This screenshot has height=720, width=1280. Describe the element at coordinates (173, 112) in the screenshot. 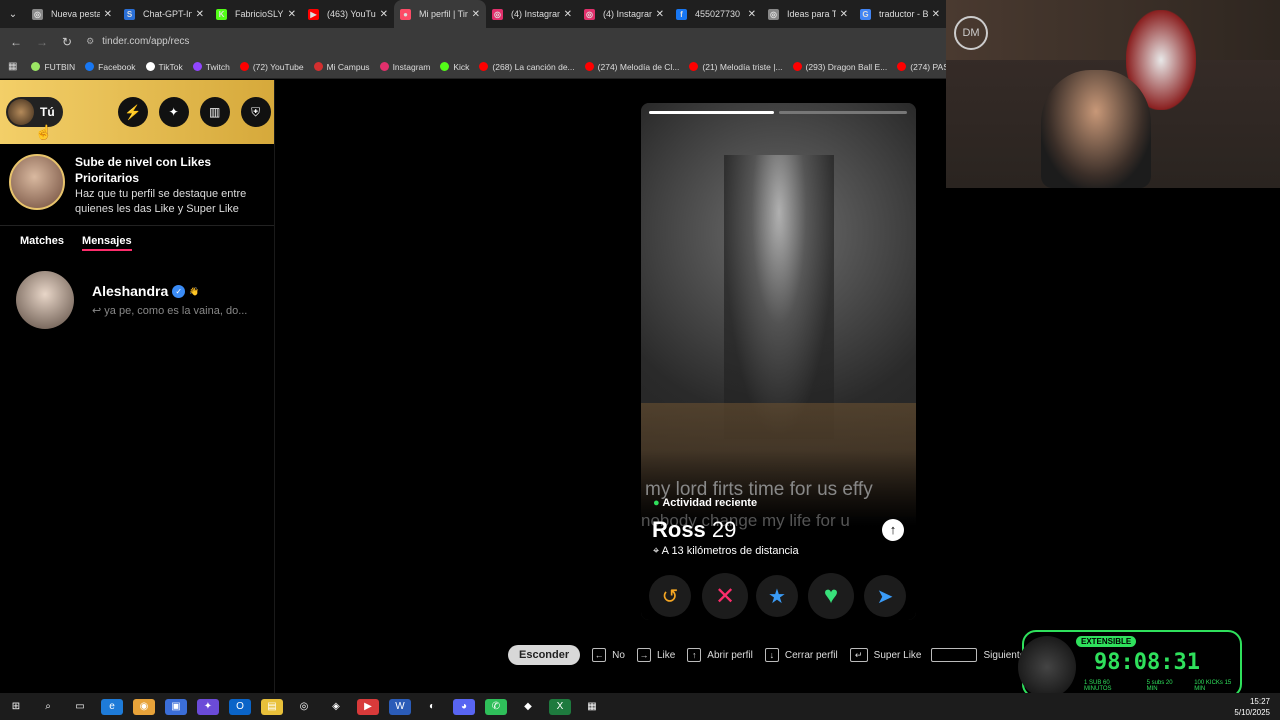

I see `compass-icon: ✦` at that location.